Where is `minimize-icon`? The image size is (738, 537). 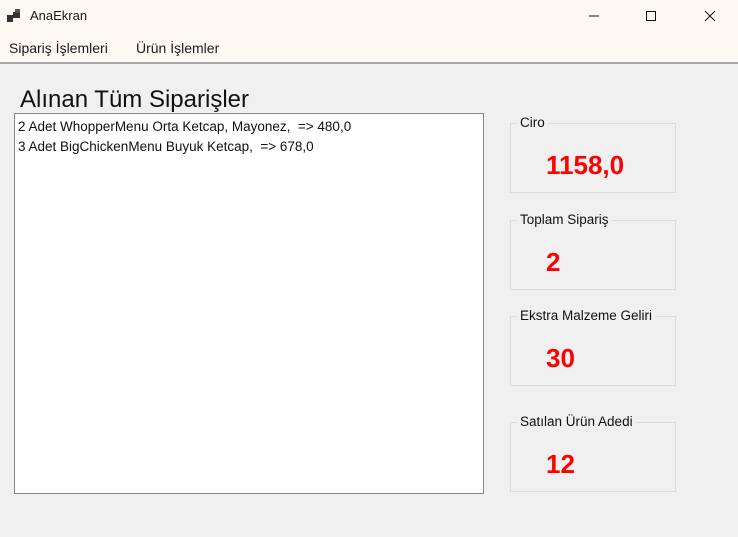 minimize-icon is located at coordinates (594, 16).